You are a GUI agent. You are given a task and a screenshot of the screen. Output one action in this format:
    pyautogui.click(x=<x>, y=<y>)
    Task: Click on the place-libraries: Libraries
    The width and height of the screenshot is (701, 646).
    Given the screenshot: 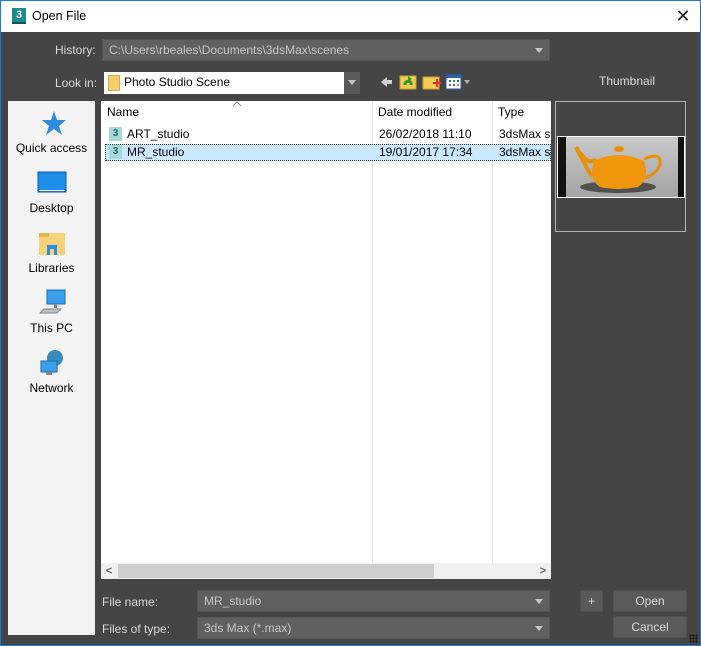 What is the action you would take?
    pyautogui.click(x=51, y=258)
    